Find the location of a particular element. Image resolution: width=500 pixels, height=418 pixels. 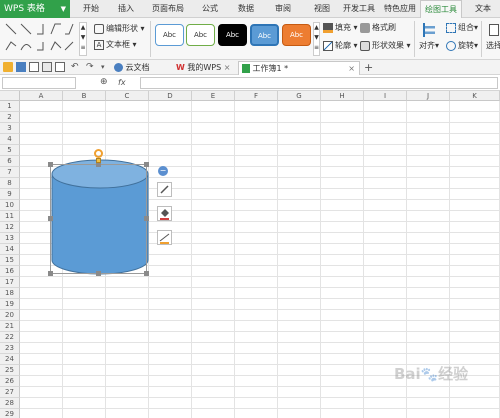

row-header: 17 is located at coordinates (10, 282).